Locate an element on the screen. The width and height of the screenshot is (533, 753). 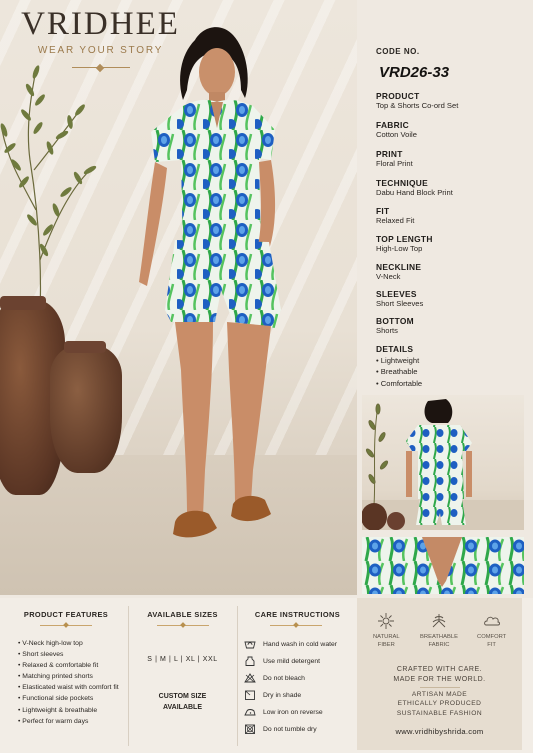
feature-item: Lightweight & breathable is located at coordinates (68, 710).